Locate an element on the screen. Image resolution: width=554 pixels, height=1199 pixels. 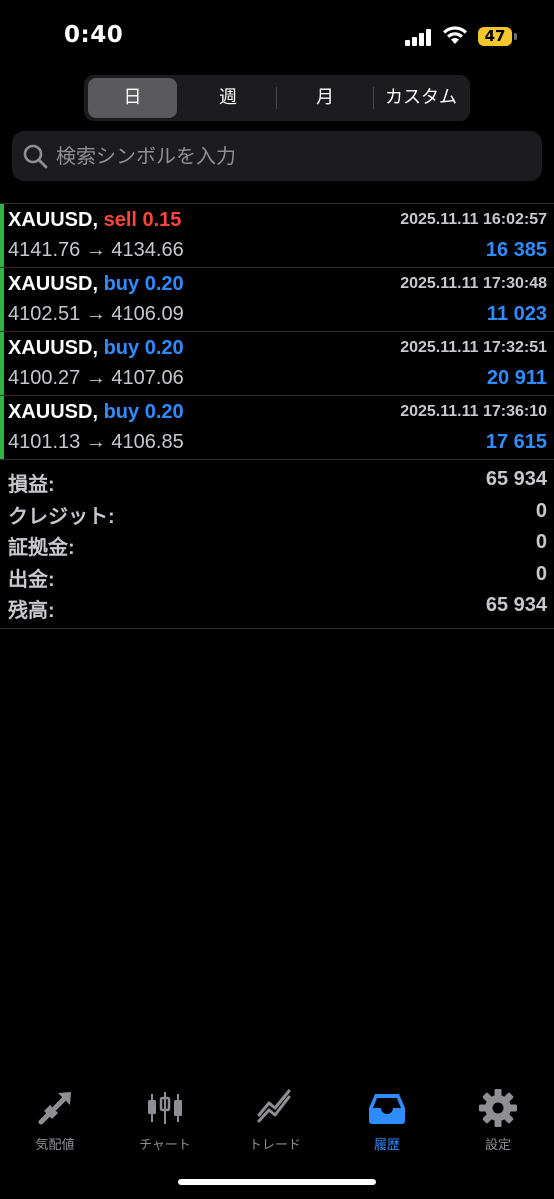
gear-icon is located at coordinates (498, 1108).